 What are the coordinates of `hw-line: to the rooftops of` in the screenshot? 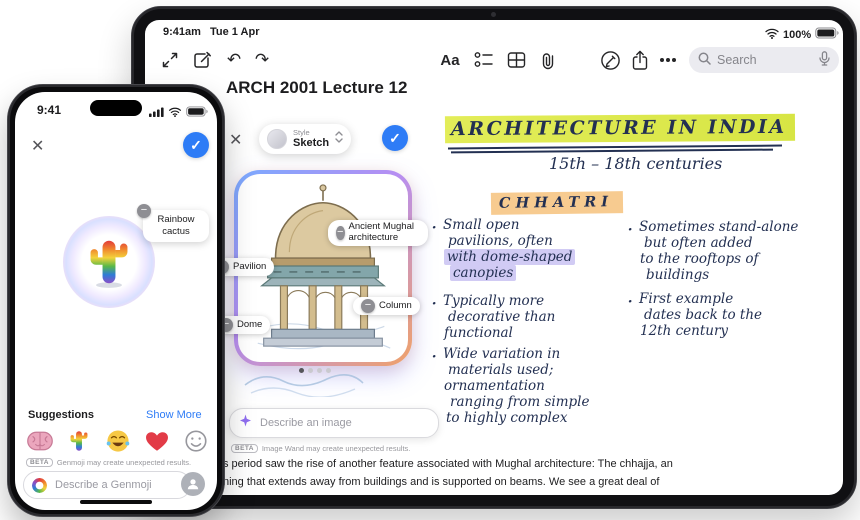 It's located at (699, 259).